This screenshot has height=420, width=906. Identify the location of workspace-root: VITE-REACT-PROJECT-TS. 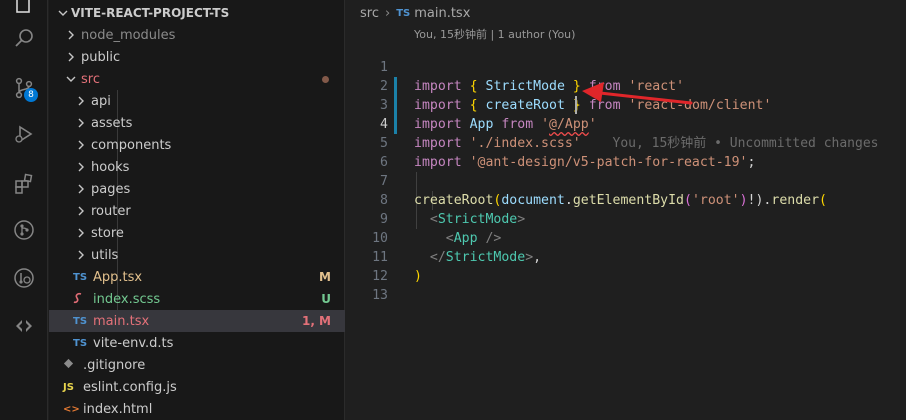
(203, 13).